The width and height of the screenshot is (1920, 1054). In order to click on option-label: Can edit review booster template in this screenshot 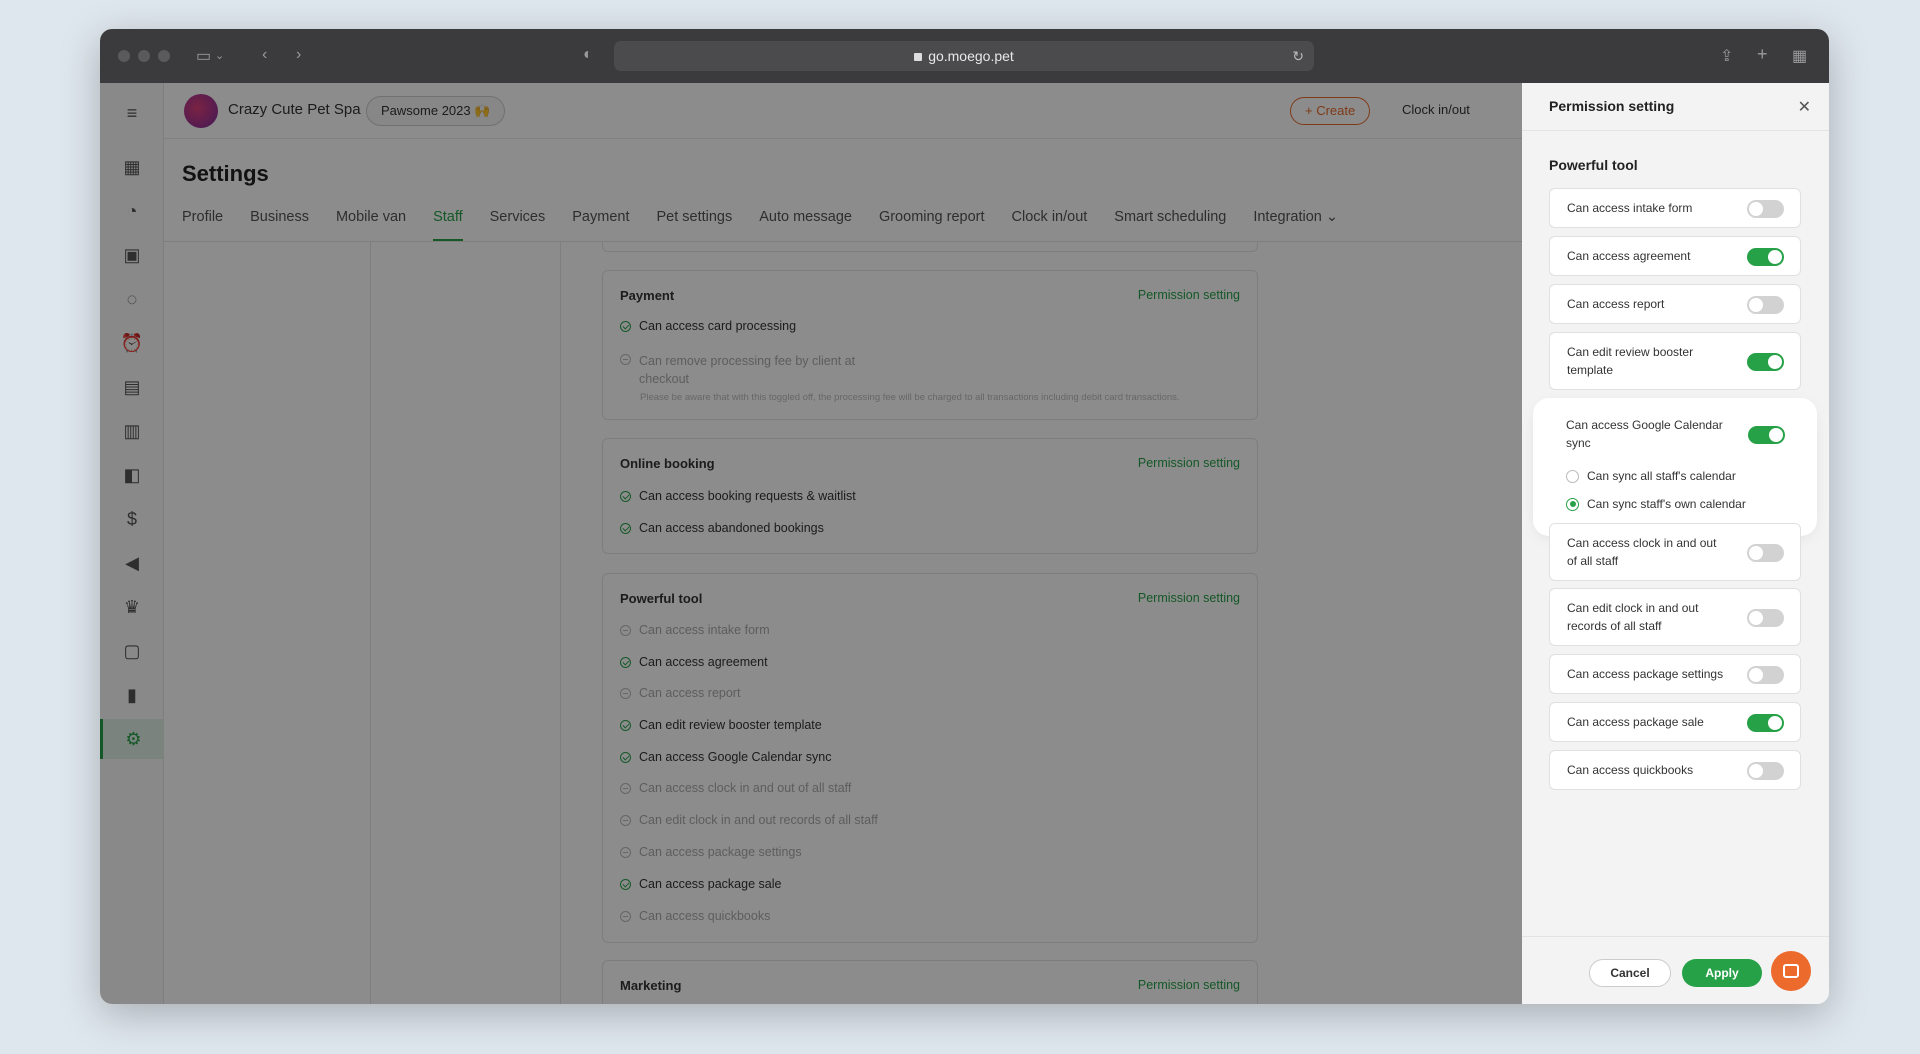, I will do `click(1630, 361)`.